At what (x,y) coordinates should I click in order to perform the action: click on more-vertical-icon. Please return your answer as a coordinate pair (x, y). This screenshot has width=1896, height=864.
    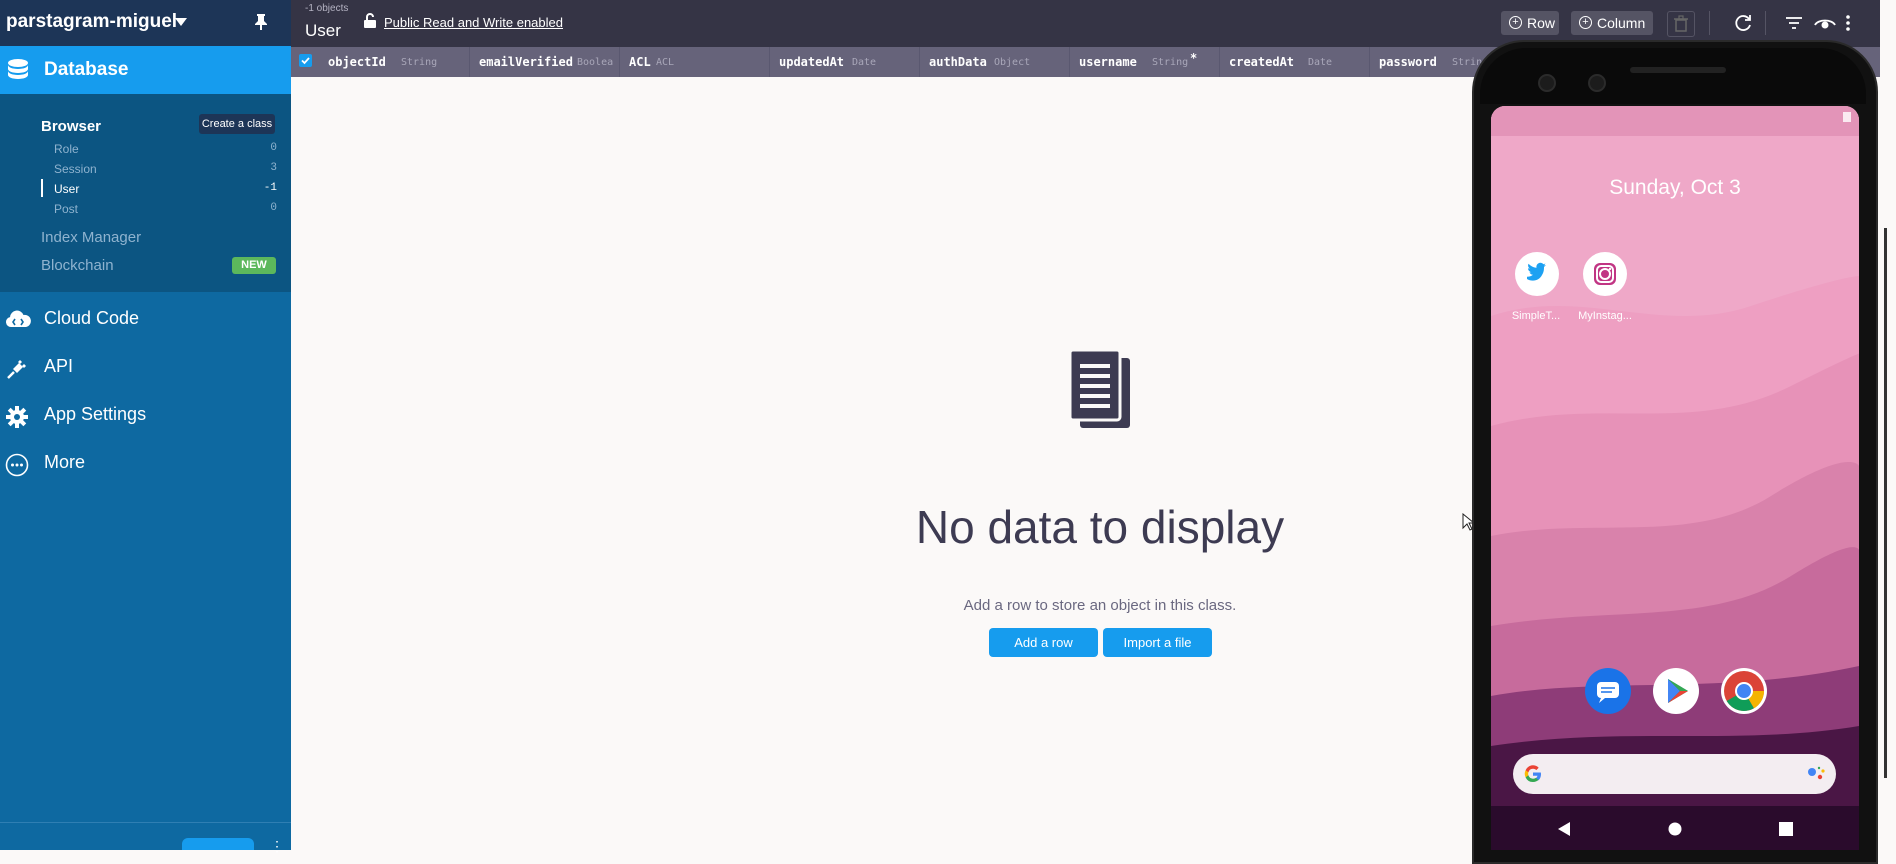
    Looking at the image, I should click on (1848, 23).